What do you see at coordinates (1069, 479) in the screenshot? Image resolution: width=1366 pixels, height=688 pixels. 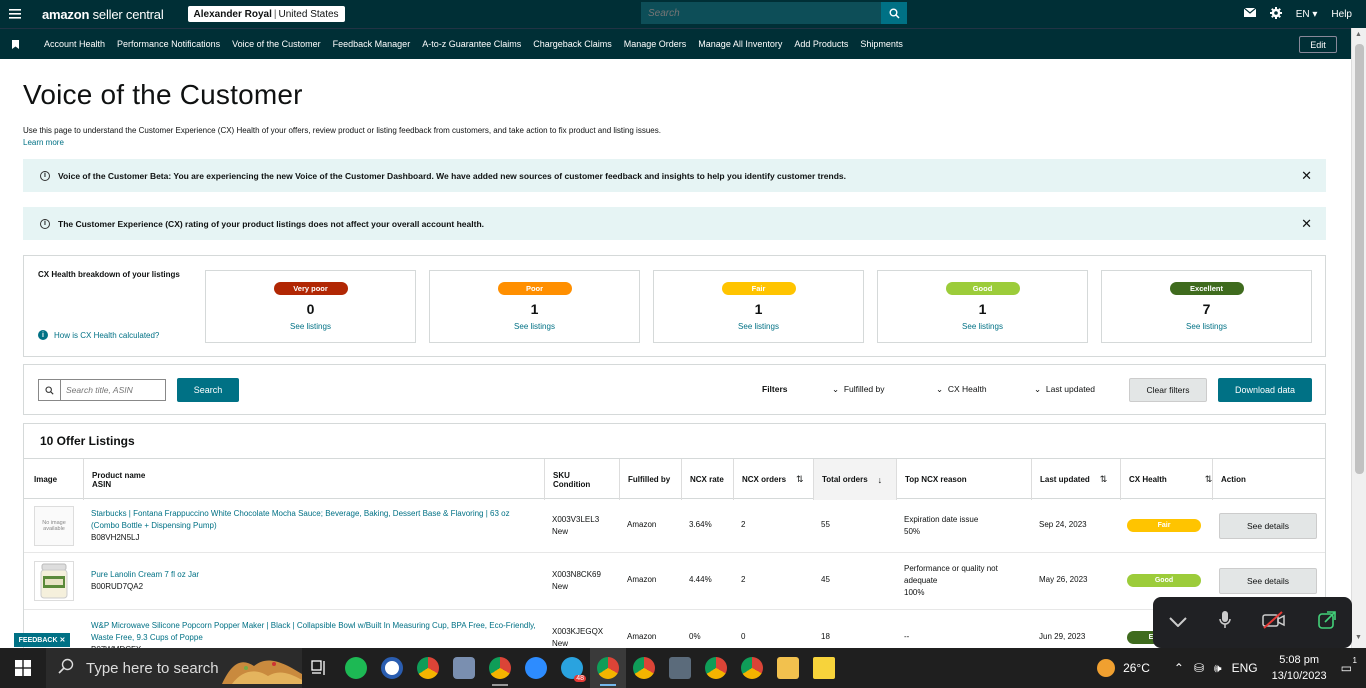 I see `col-last-updated: Last updated ⇅` at bounding box center [1069, 479].